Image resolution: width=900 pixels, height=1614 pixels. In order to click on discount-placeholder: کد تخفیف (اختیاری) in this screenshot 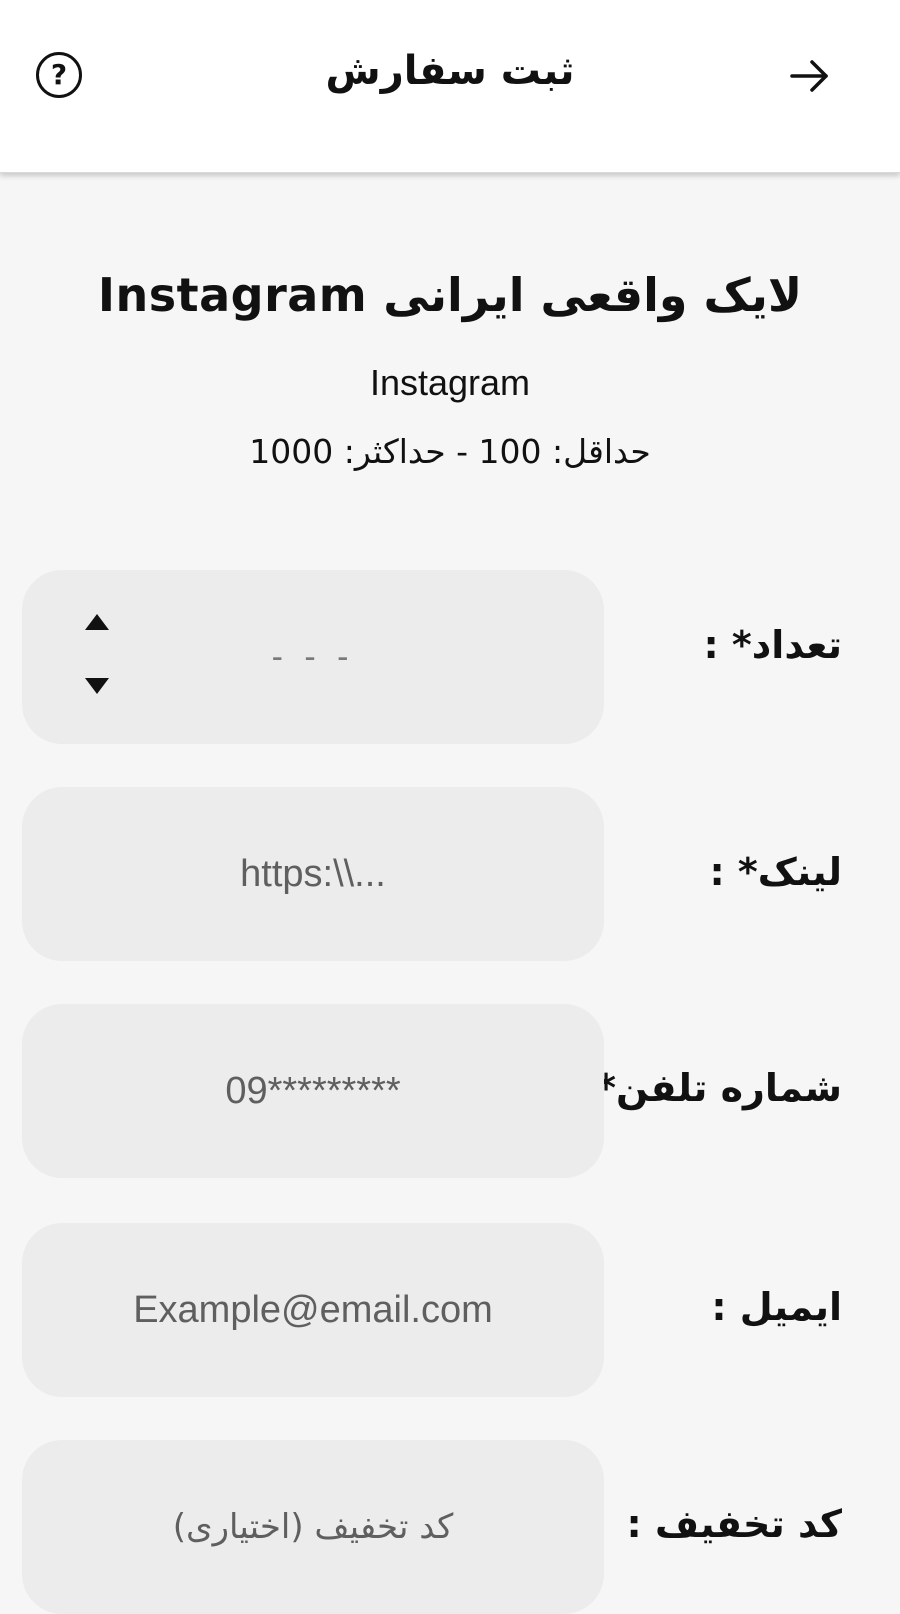, I will do `click(313, 1527)`.